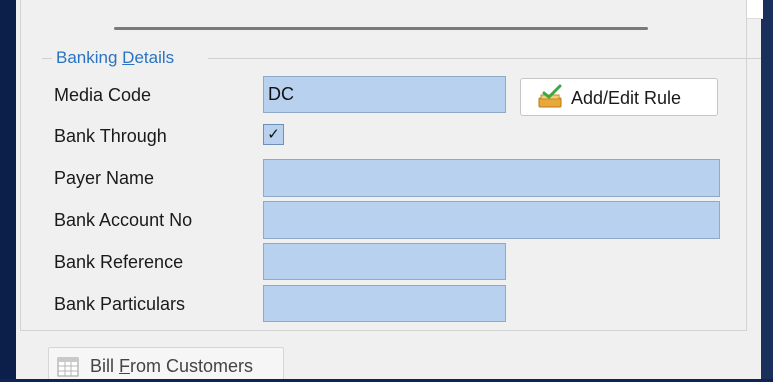  I want to click on payer-name-label: Payer Name, so click(104, 178).